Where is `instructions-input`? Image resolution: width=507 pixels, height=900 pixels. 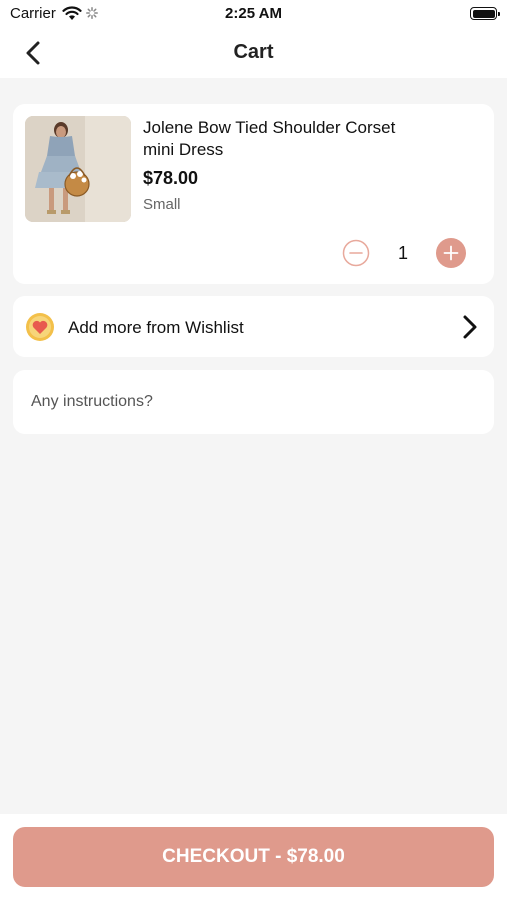 instructions-input is located at coordinates (253, 402).